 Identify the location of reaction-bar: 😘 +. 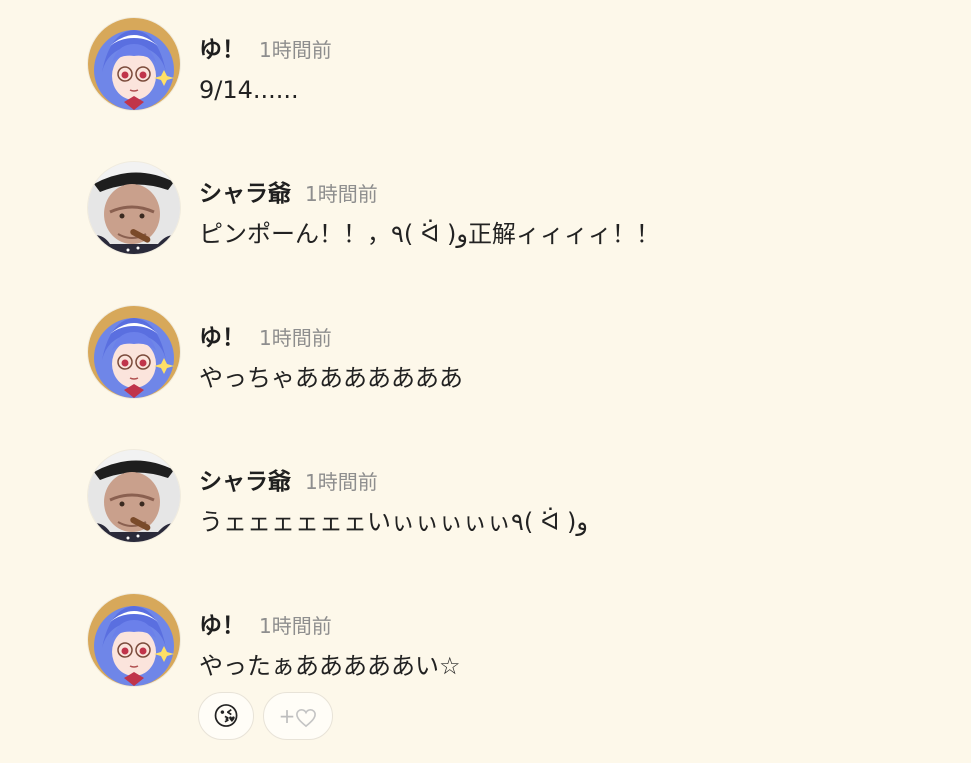
(265, 717).